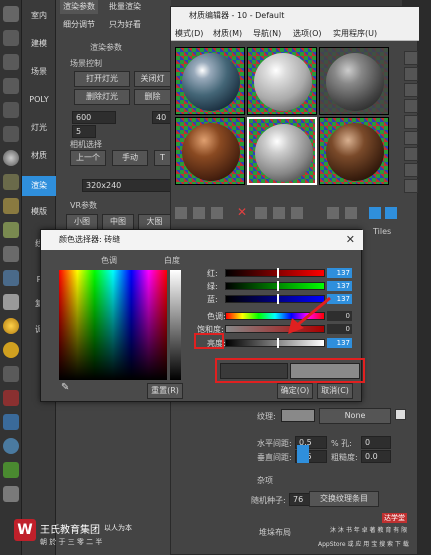  I want to click on menu-mode: 模式(D), so click(189, 33).